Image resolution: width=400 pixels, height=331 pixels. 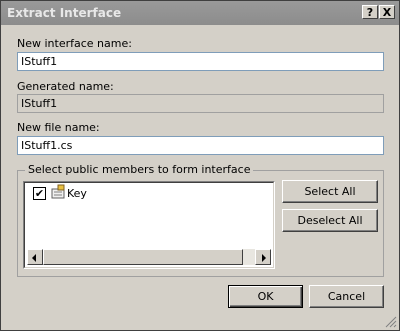 What do you see at coordinates (77, 193) in the screenshot?
I see `list-item-label: Key` at bounding box center [77, 193].